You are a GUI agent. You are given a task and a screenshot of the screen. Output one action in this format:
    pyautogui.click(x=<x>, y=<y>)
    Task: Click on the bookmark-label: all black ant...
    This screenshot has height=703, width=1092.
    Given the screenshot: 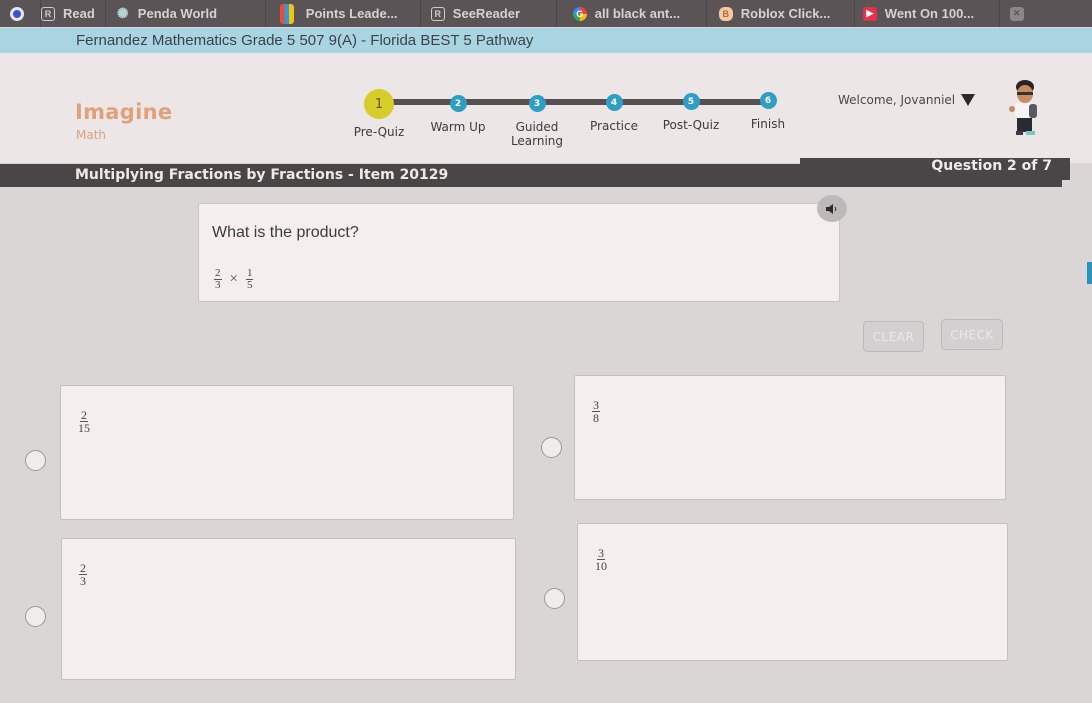 What is the action you would take?
    pyautogui.click(x=637, y=13)
    